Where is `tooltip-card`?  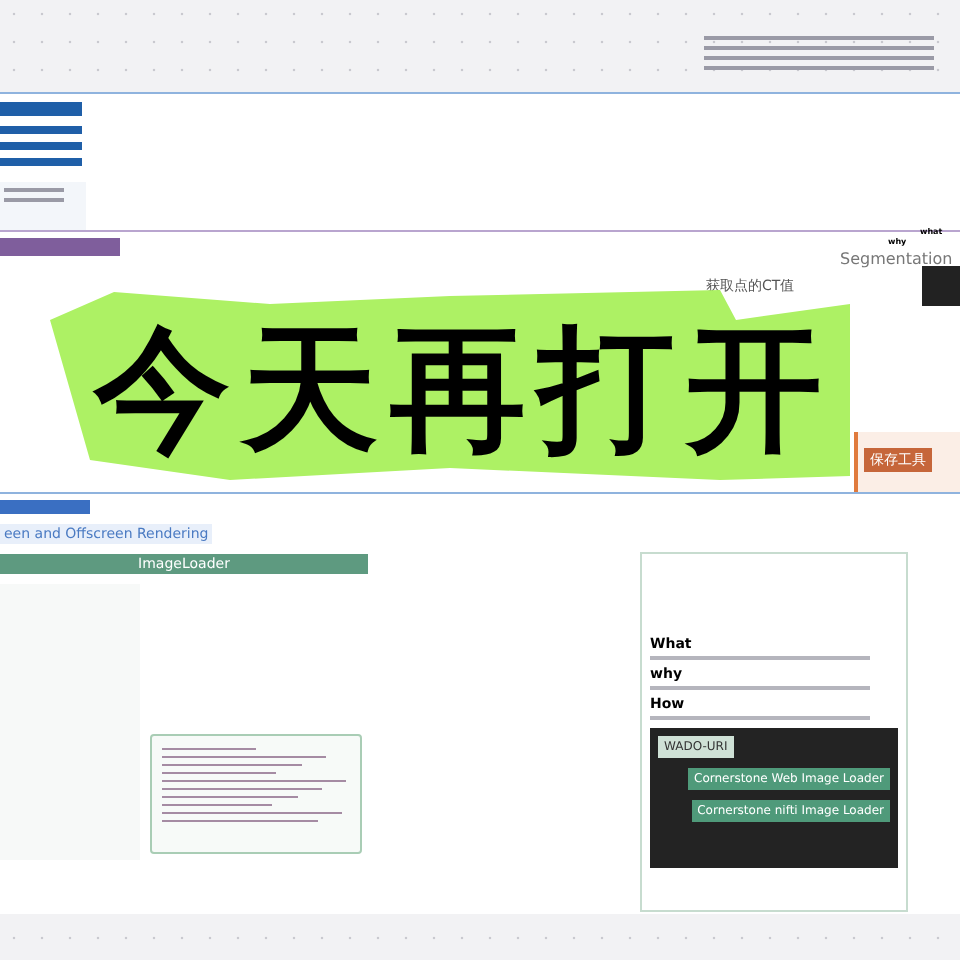 tooltip-card is located at coordinates (941, 286).